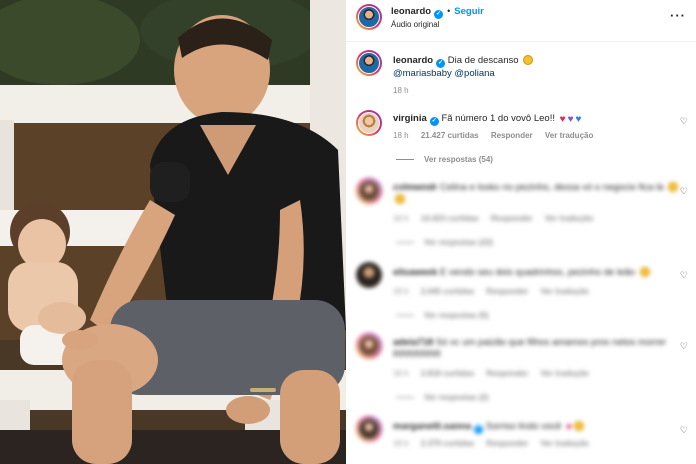  Describe the element at coordinates (401, 90) in the screenshot. I see `caption-time: 18 h` at that location.